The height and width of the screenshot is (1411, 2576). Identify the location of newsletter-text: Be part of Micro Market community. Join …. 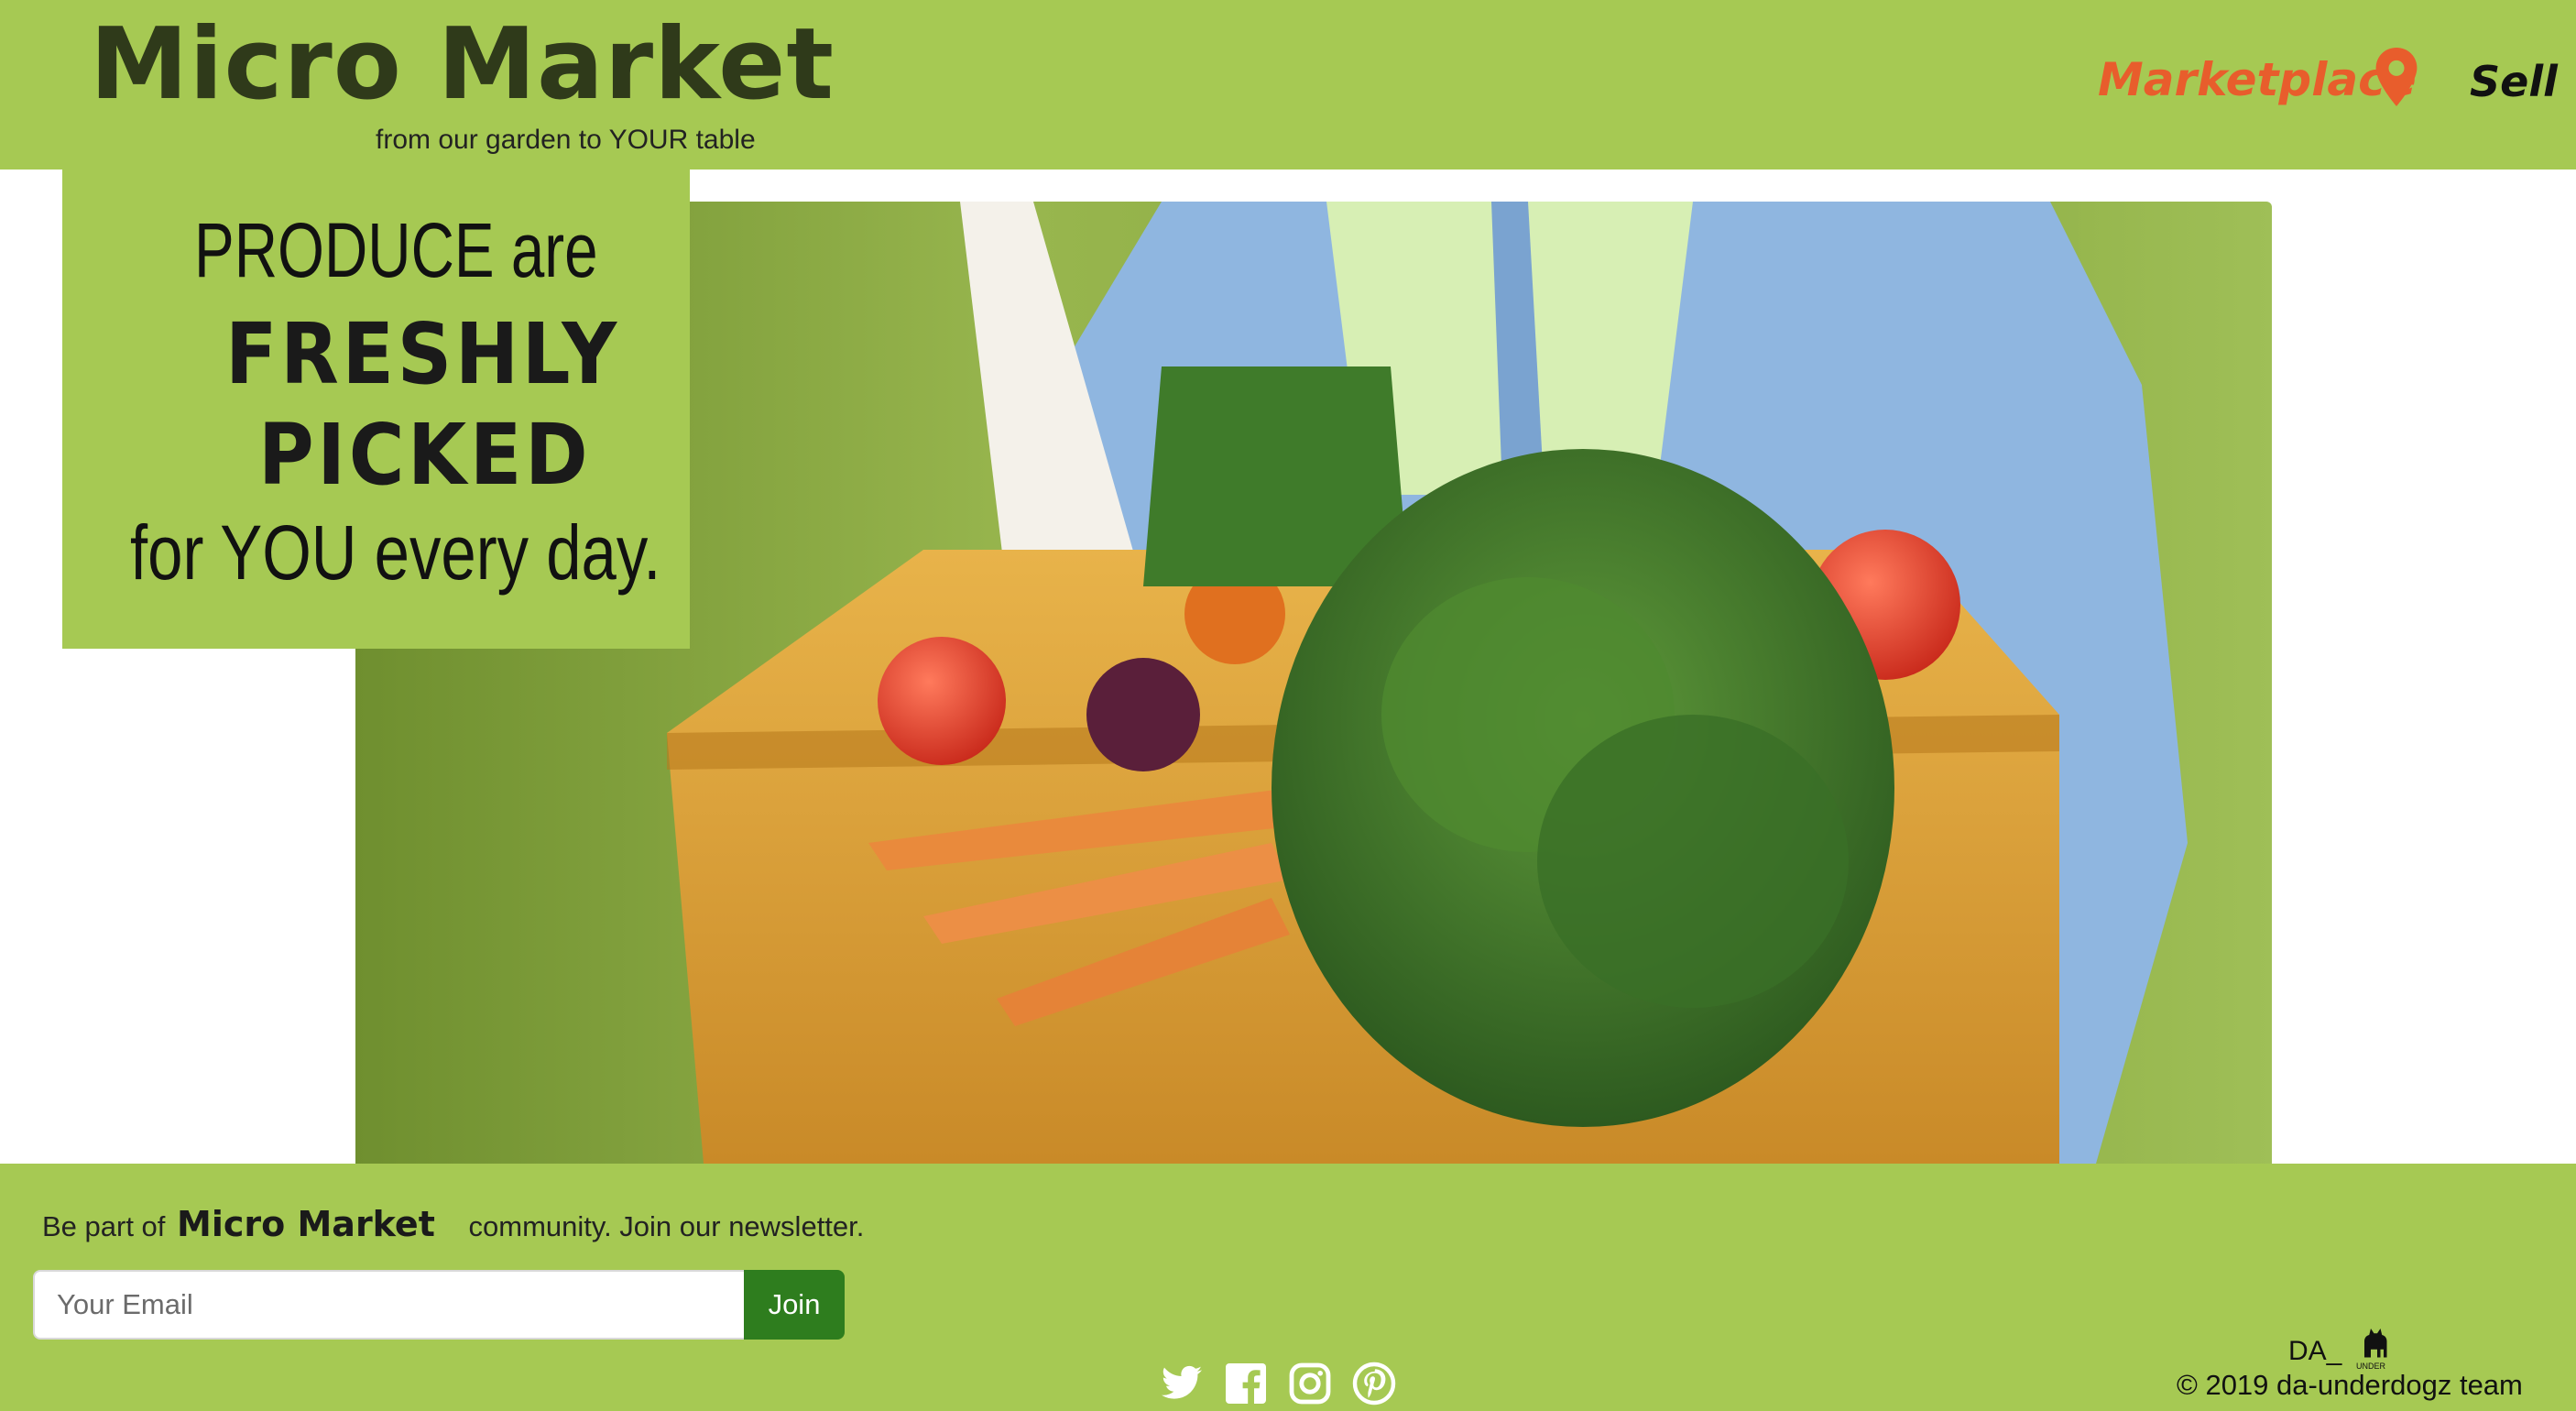
(453, 1224).